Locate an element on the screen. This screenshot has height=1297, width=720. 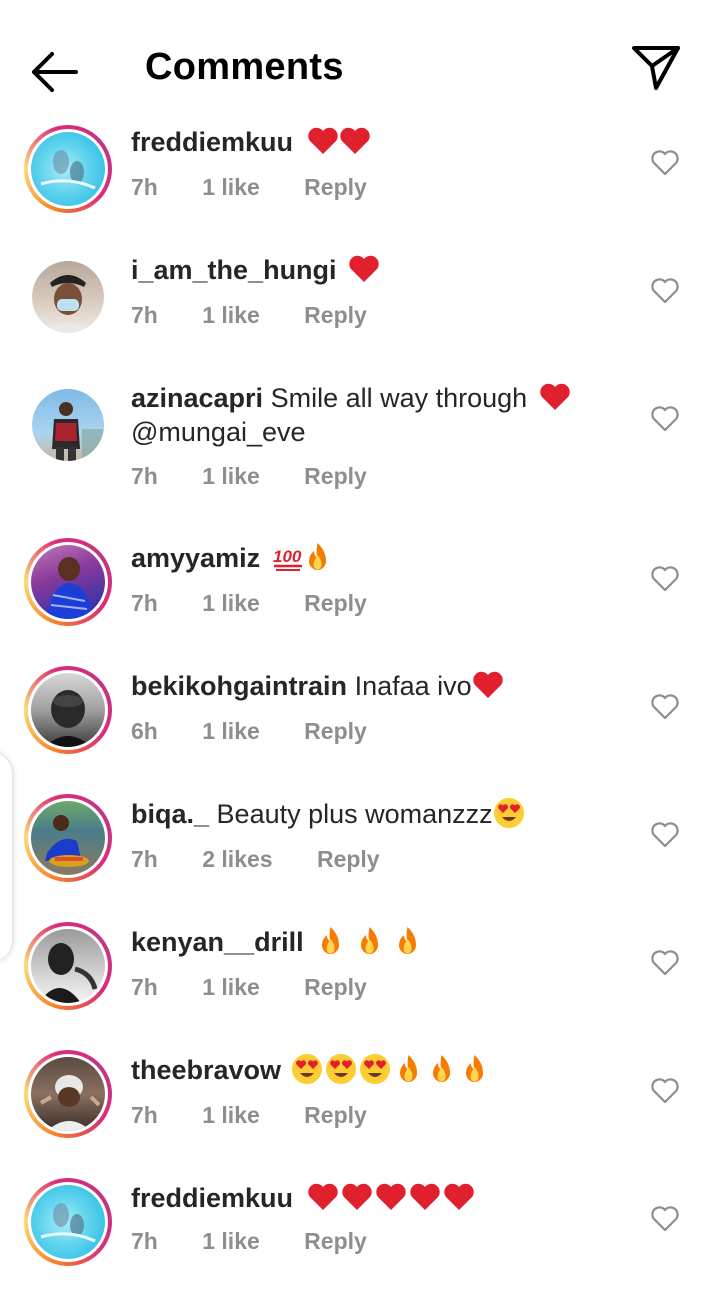
comment-likes: 2 likes is located at coordinates (237, 859).